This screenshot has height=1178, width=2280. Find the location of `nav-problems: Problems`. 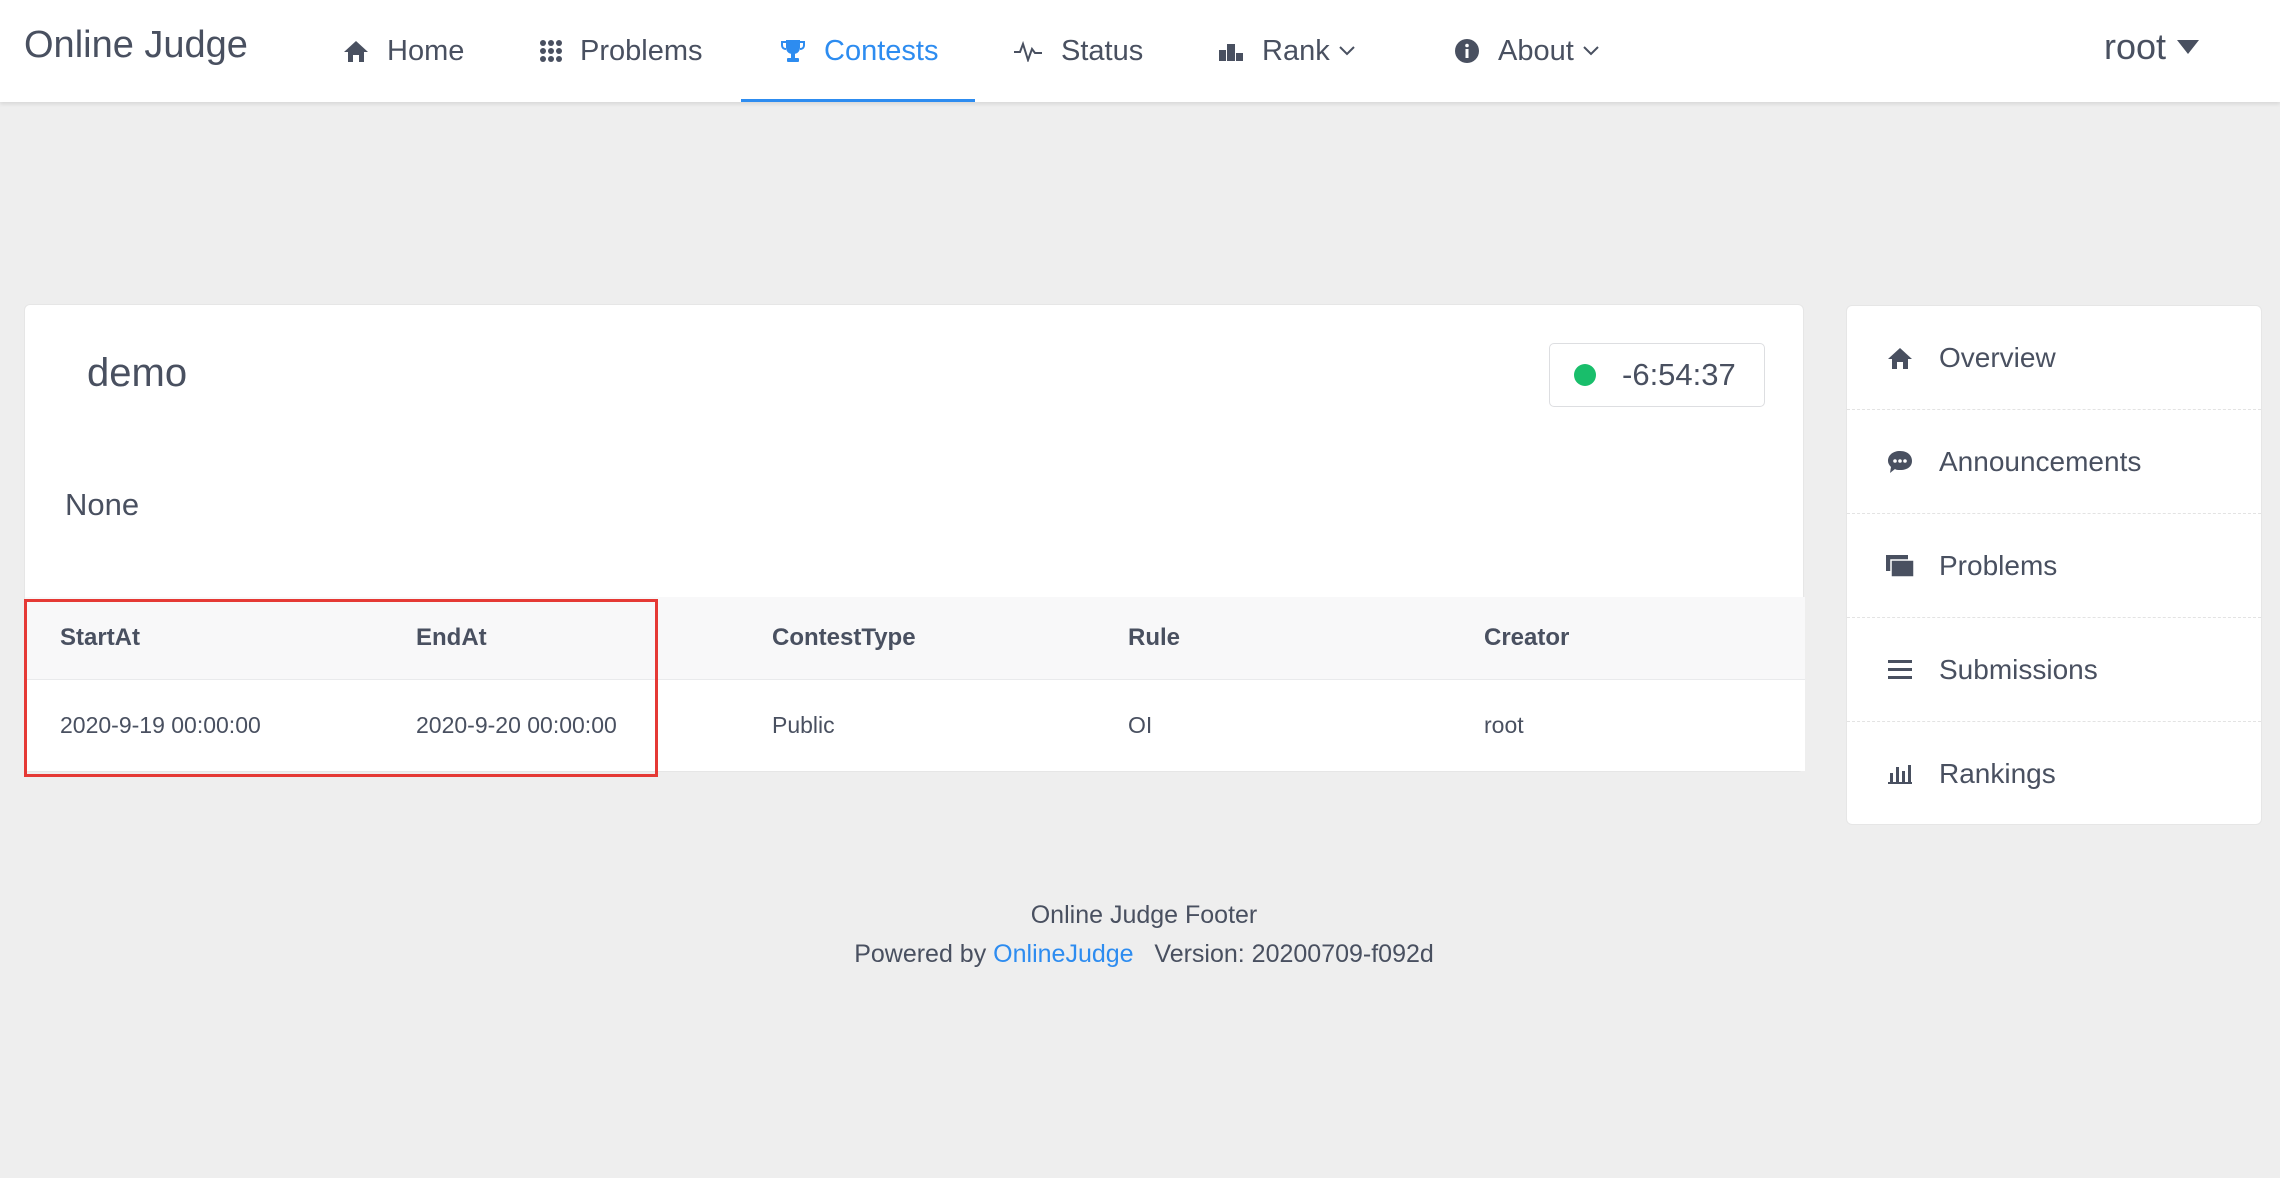

nav-problems: Problems is located at coordinates (621, 51).